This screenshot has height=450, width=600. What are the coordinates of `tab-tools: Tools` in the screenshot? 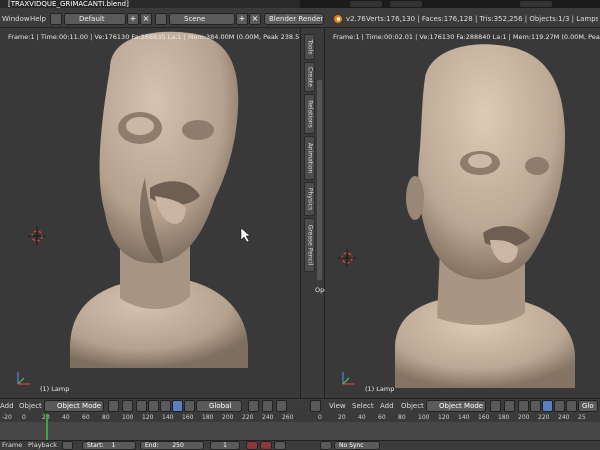 It's located at (309, 47).